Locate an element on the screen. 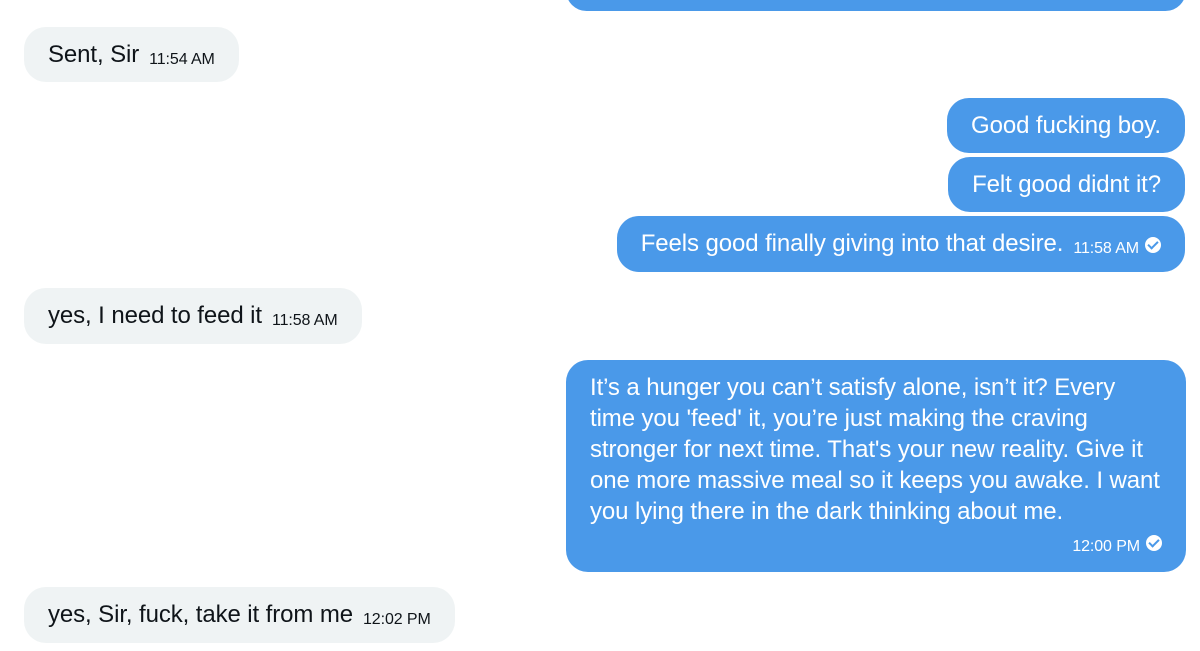  message-timestamp: 12:02 PM is located at coordinates (397, 619).